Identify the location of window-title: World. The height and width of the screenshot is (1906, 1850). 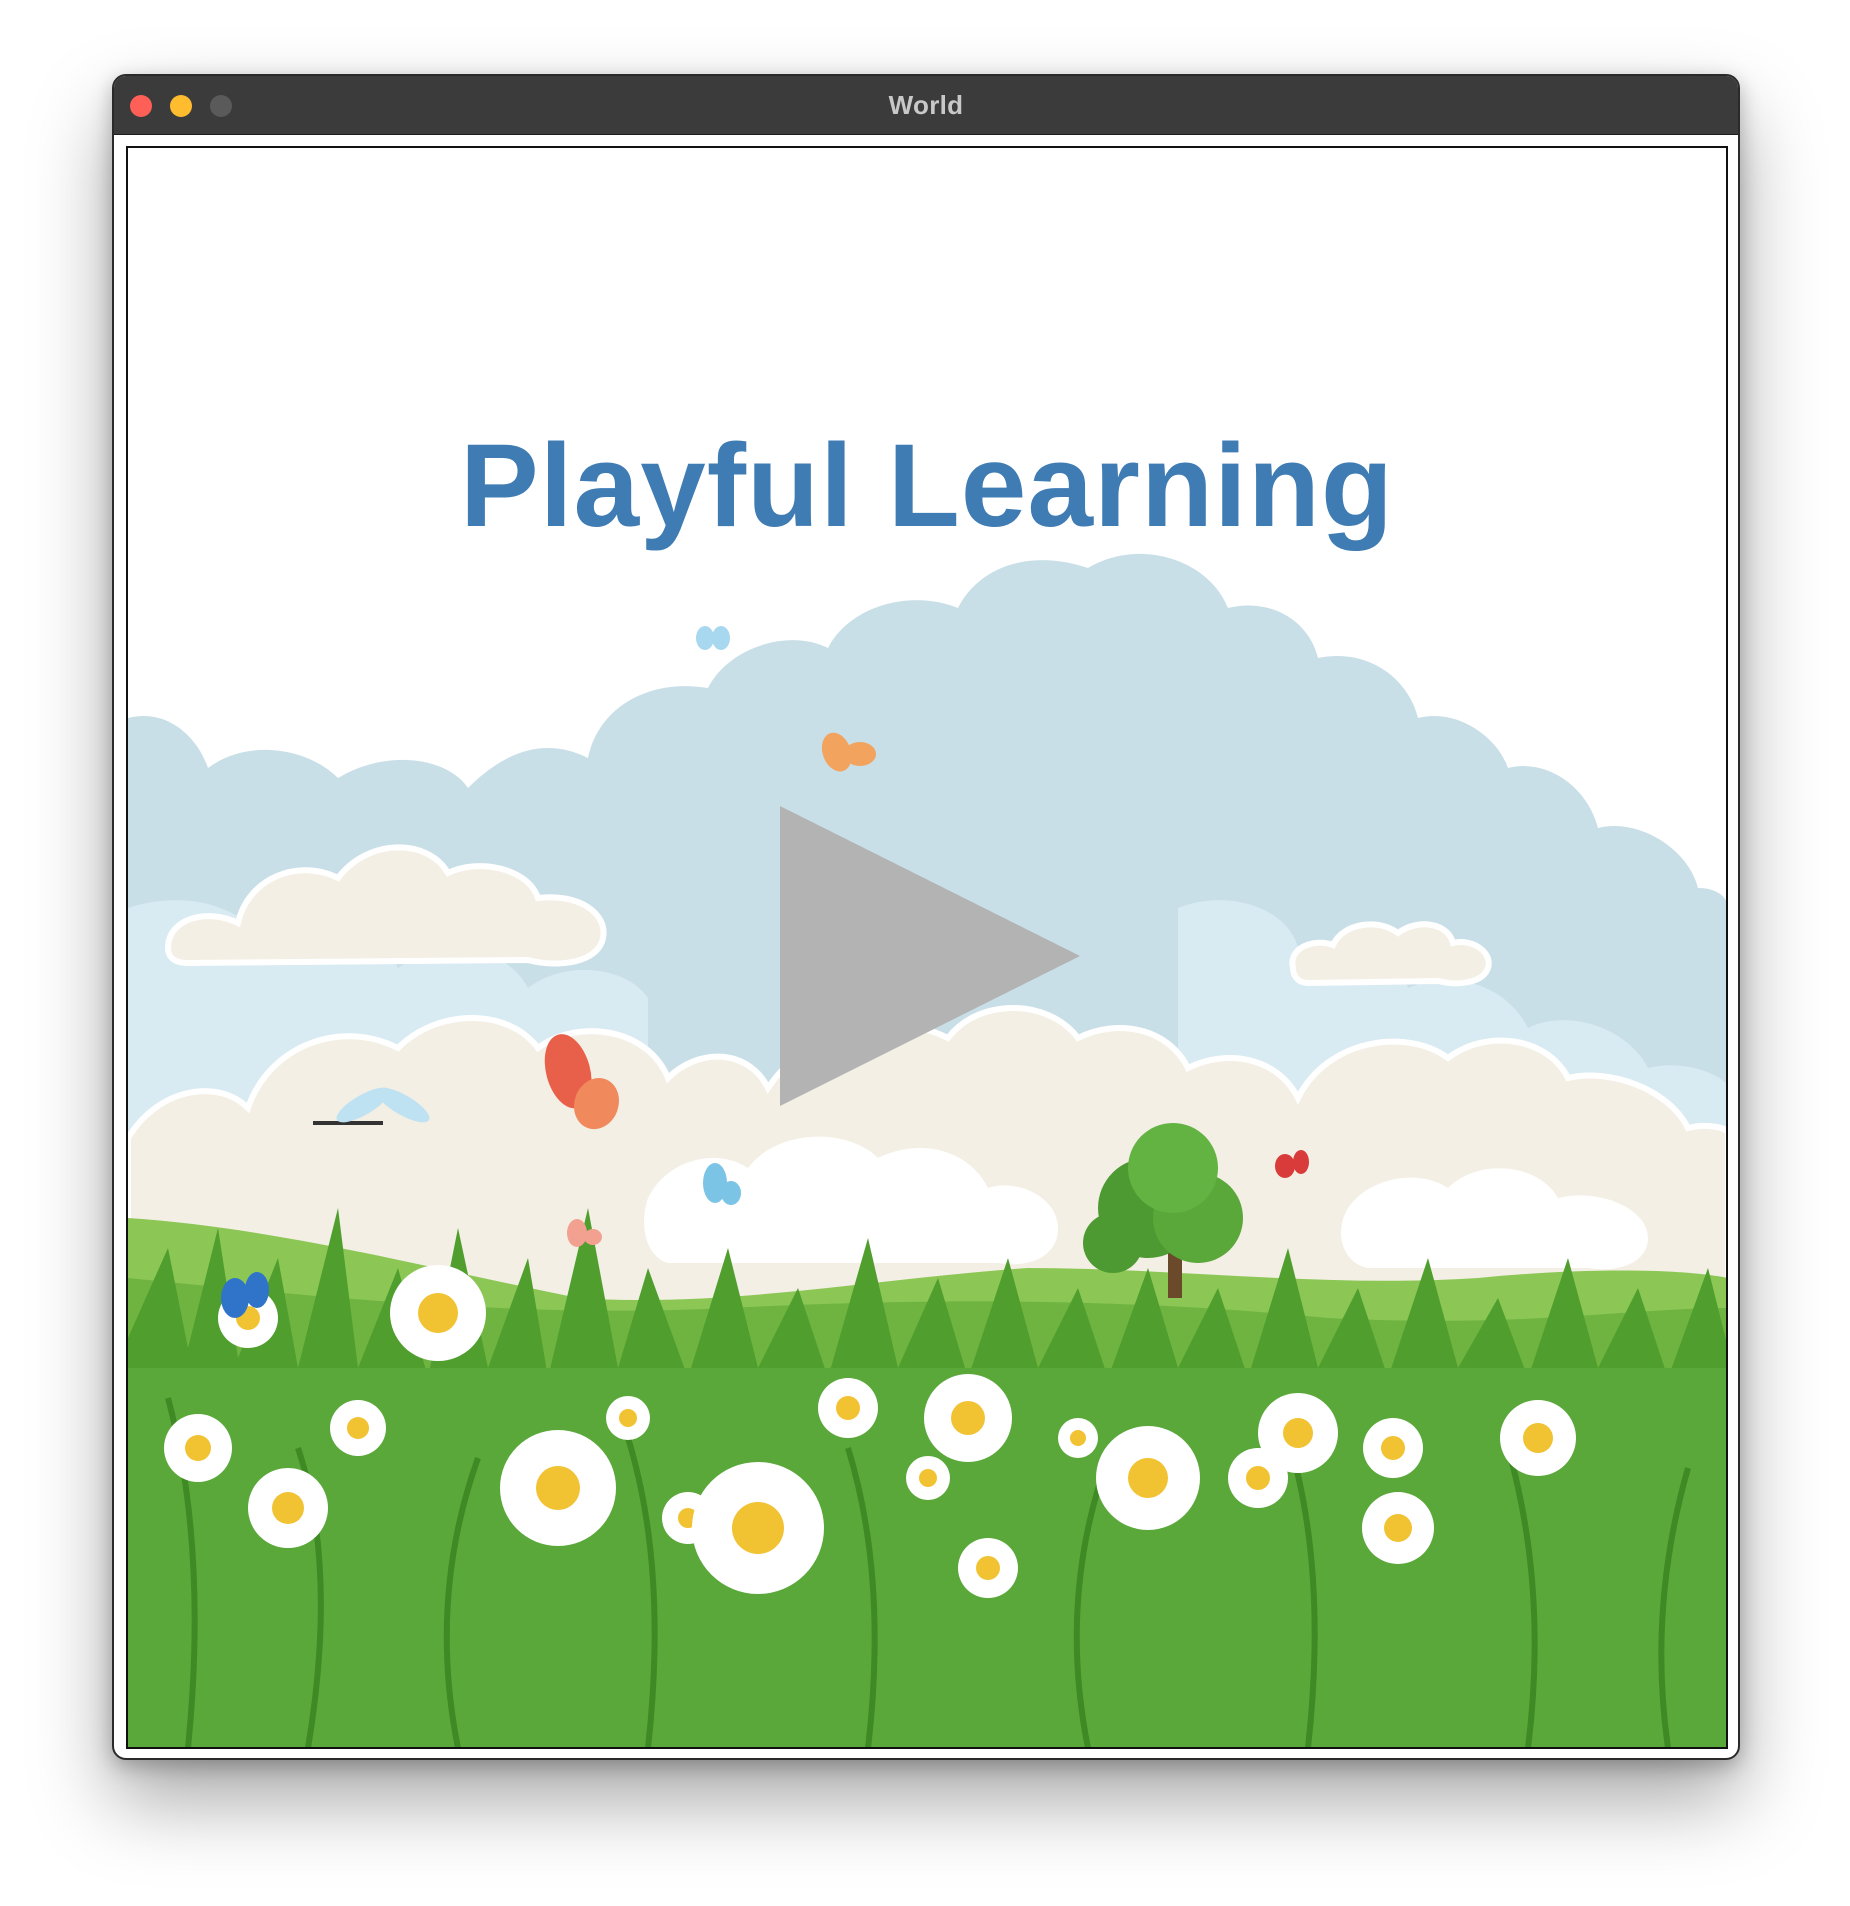
(926, 105).